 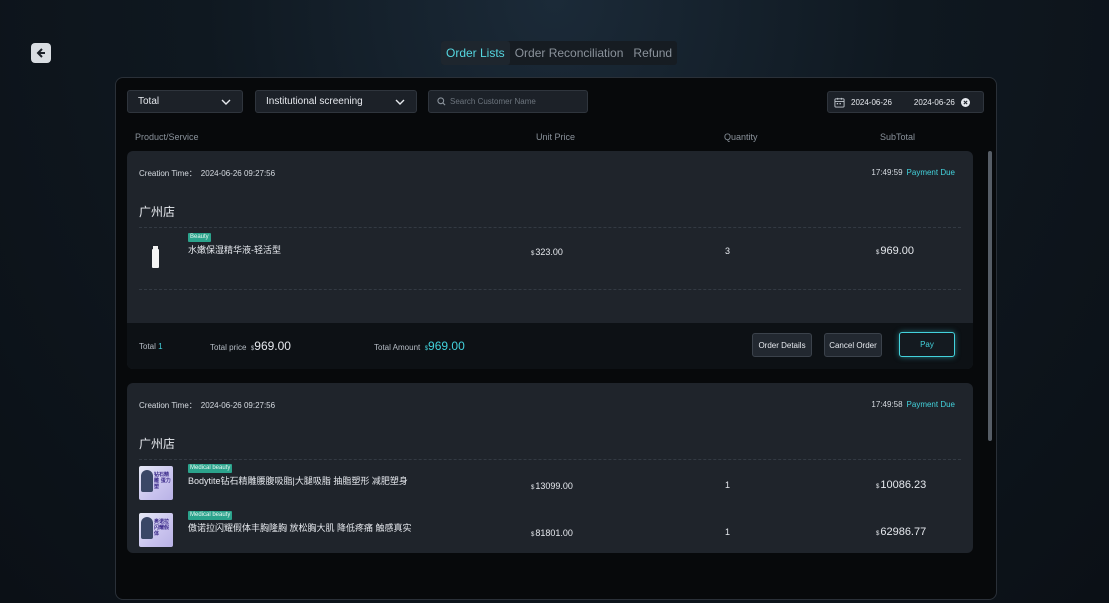 I want to click on countdown: 17:49:59, so click(x=887, y=172).